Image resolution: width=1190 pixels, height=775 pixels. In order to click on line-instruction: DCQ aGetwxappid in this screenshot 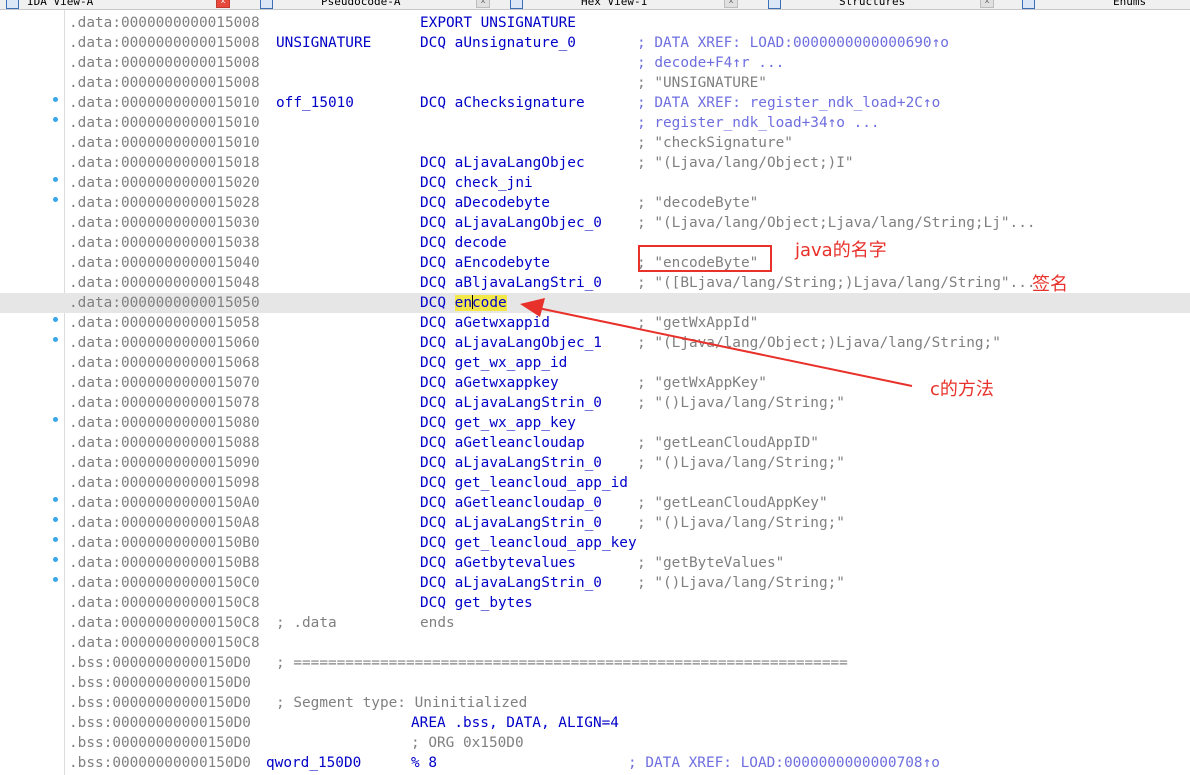, I will do `click(485, 323)`.